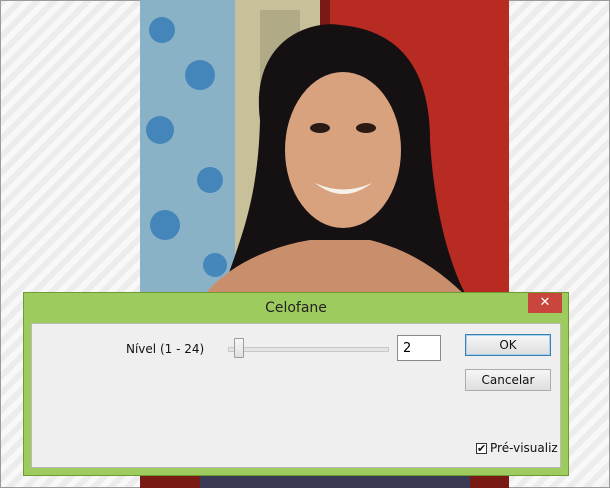 The height and width of the screenshot is (488, 610). Describe the element at coordinates (481, 448) in the screenshot. I see `preview-check-icon: ✔` at that location.